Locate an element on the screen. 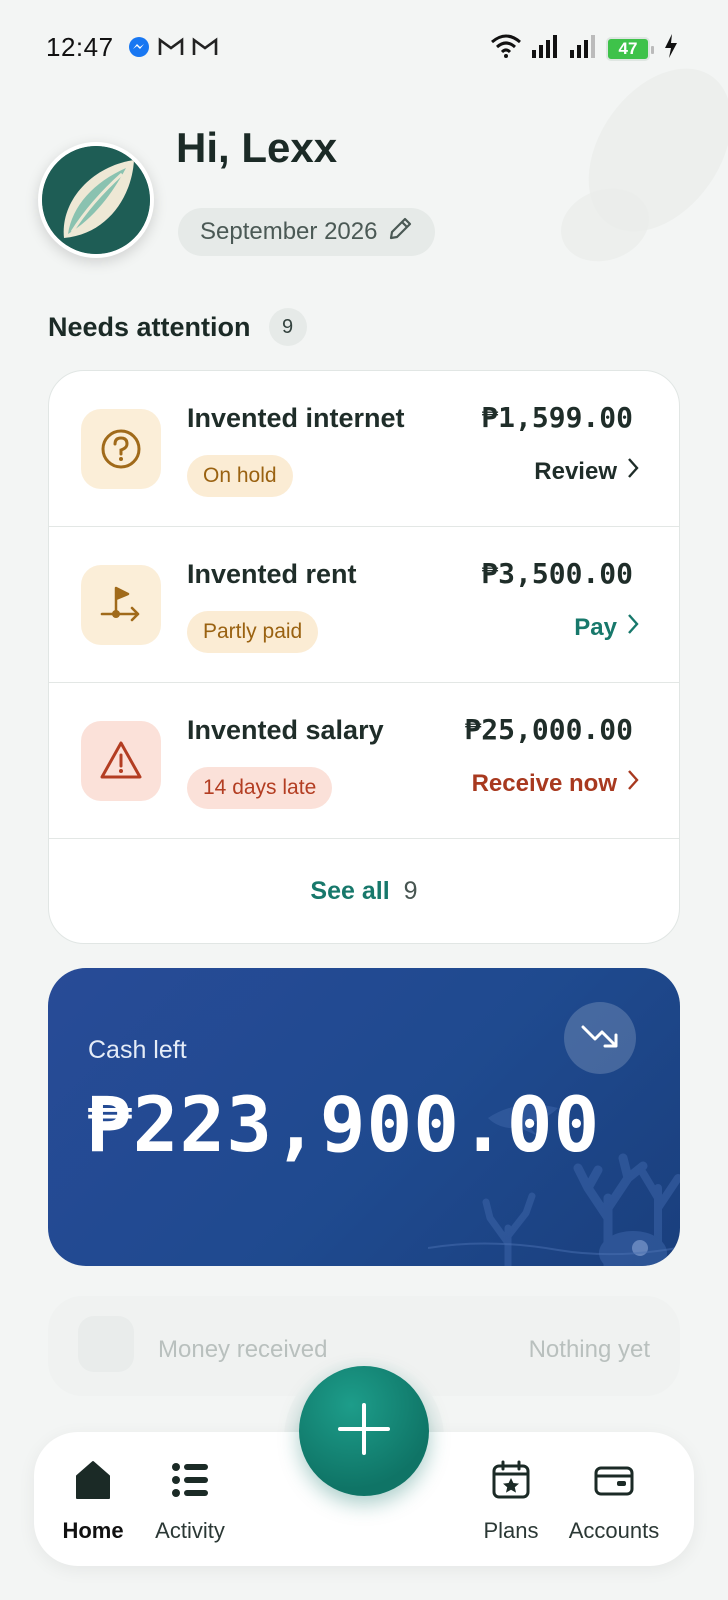  nav-home-label: Home is located at coordinates (93, 1530).